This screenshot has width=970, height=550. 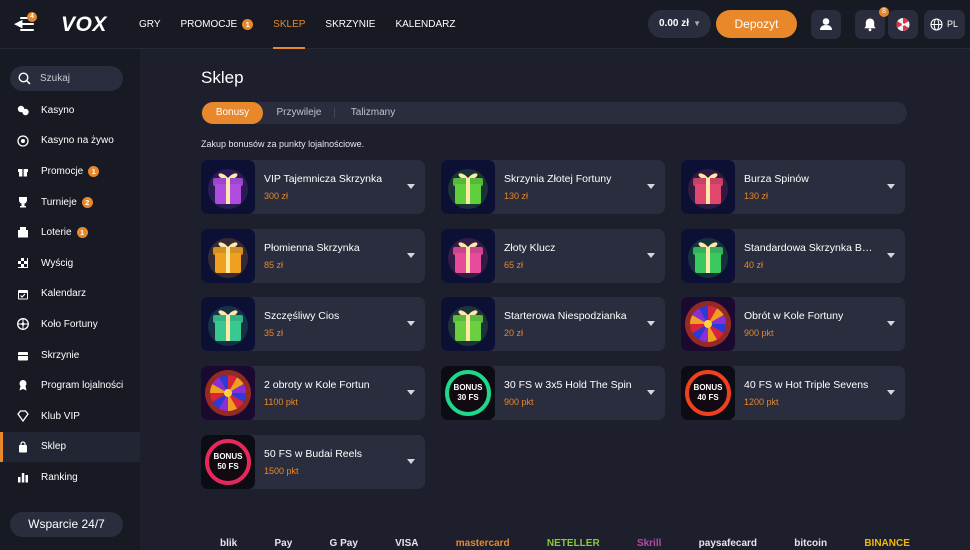 I want to click on tab-bonusy: Bonusy, so click(x=232, y=113).